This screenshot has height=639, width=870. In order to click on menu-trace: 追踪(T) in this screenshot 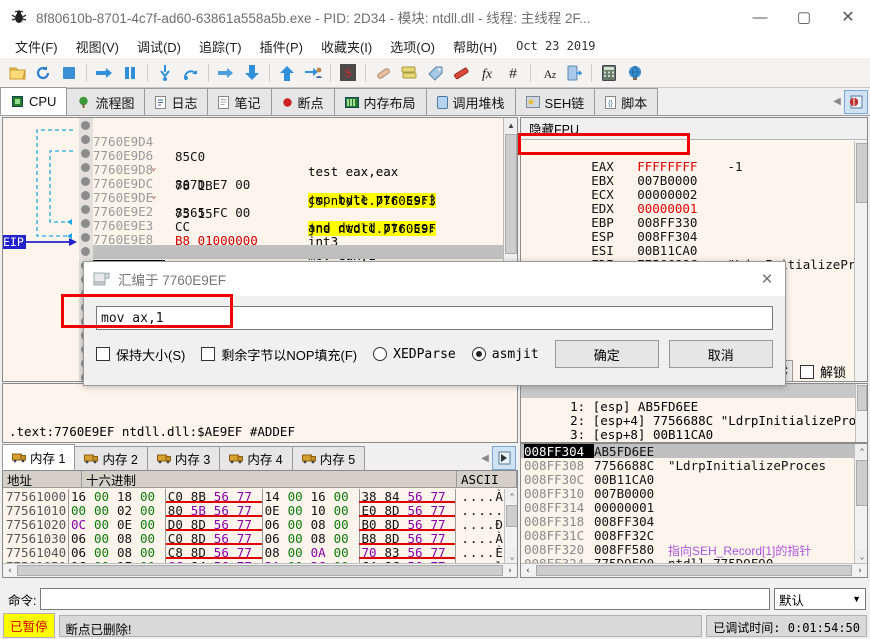, I will do `click(220, 46)`.